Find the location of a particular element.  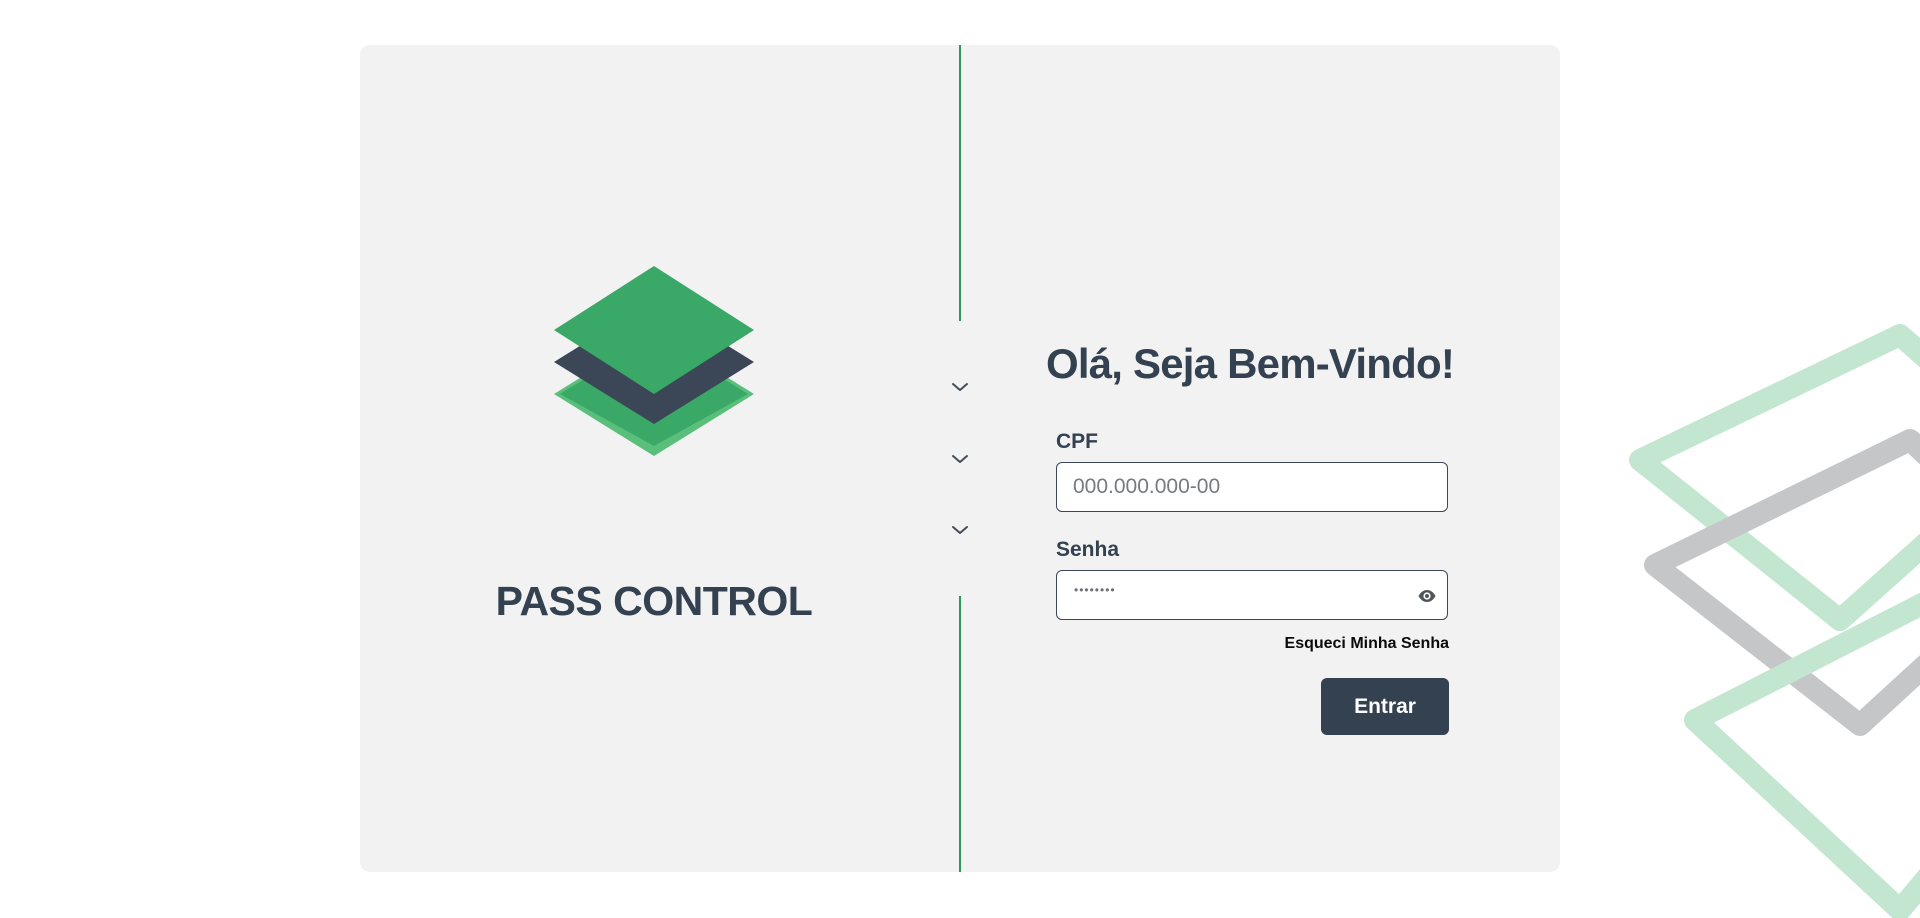

divider-line-bottom is located at coordinates (960, 734).